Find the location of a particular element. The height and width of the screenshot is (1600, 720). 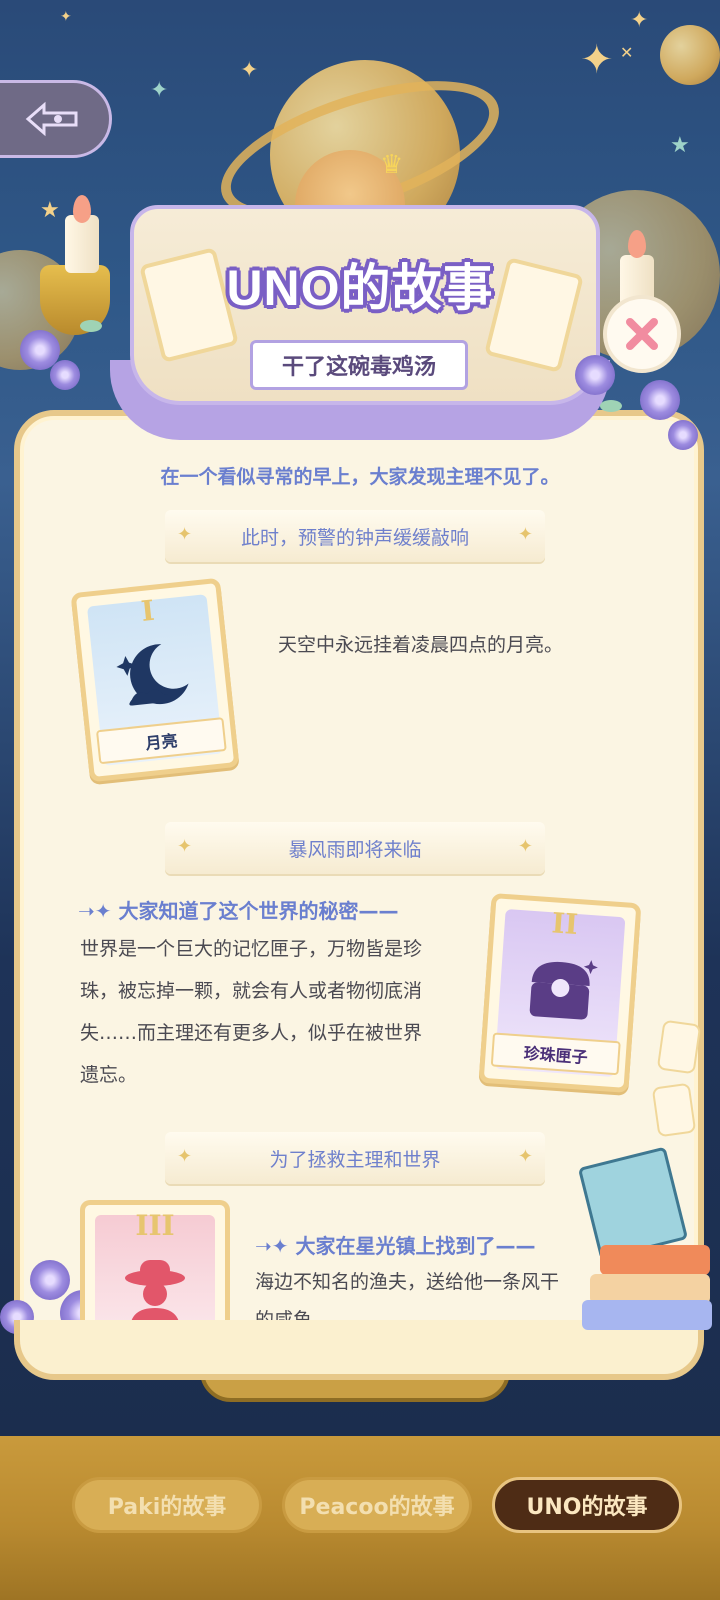

section-banner: ✦ 为了拯救主理和世界 ✦ is located at coordinates (355, 1158).